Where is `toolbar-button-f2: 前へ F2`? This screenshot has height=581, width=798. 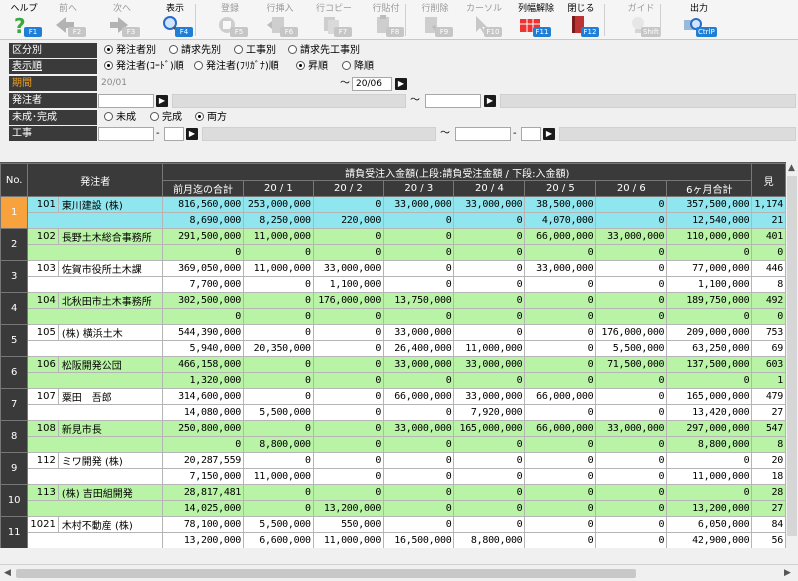
toolbar-button-f2: 前へ F2 is located at coordinates (68, 20).